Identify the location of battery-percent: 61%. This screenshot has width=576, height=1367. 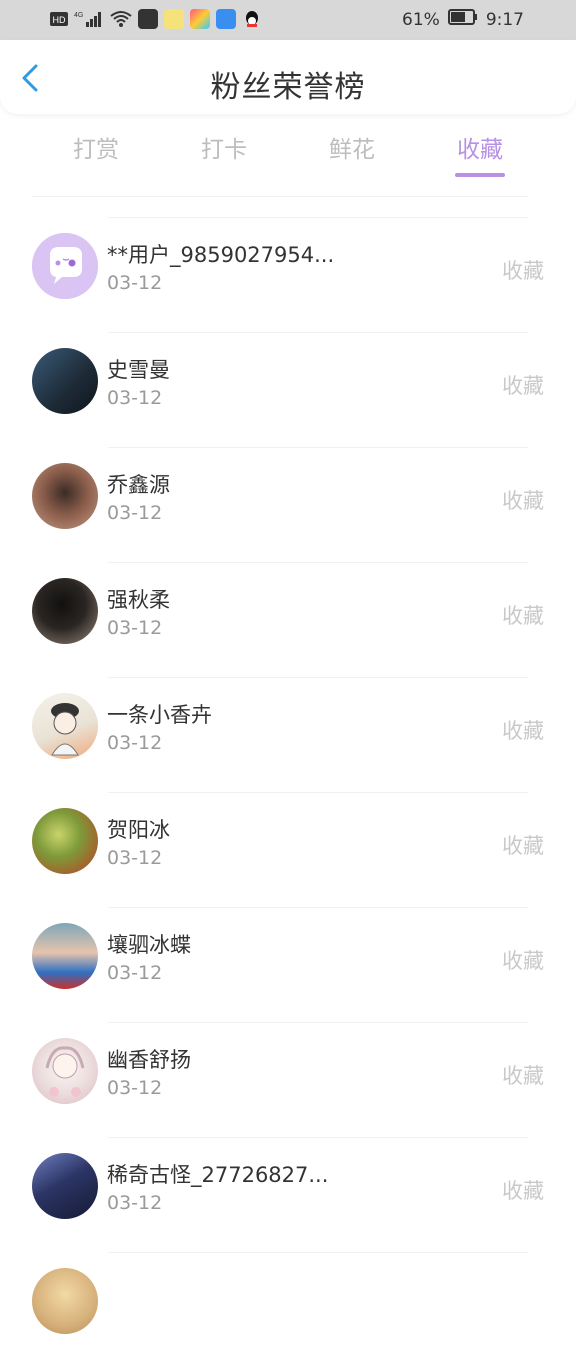
(421, 19).